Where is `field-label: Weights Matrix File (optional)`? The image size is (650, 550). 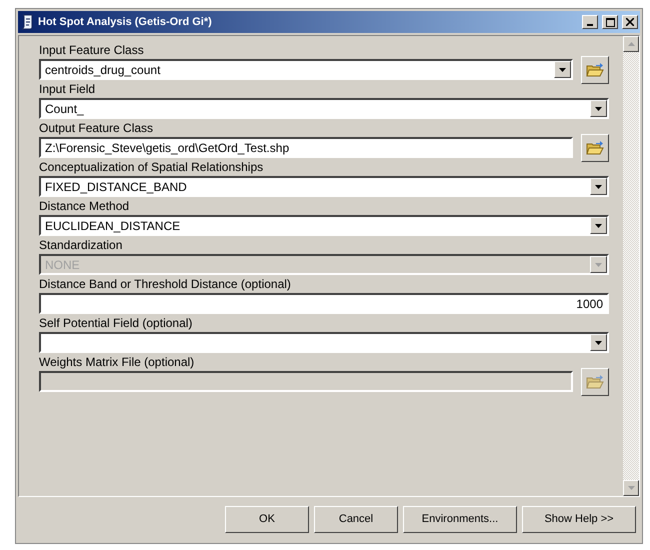
field-label: Weights Matrix File (optional) is located at coordinates (117, 362).